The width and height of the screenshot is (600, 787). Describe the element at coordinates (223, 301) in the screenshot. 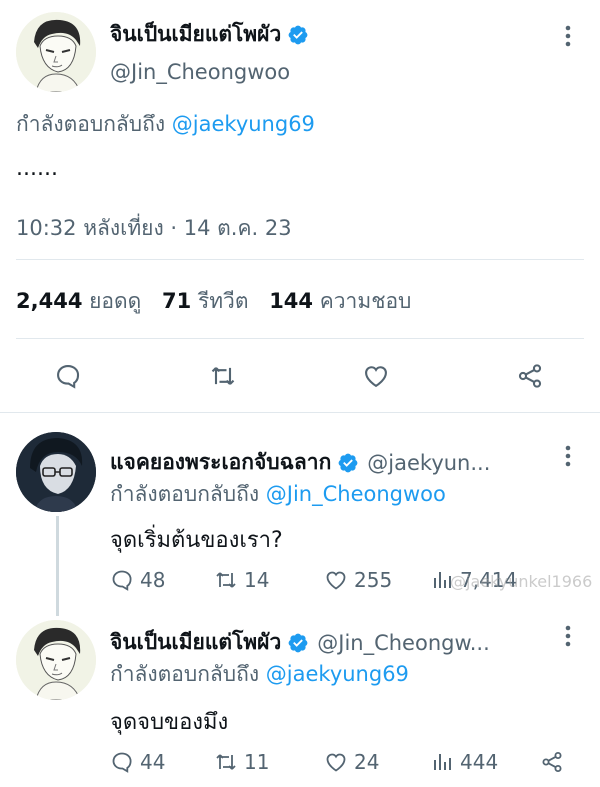

I see `retweets-label: รีทวีต` at that location.